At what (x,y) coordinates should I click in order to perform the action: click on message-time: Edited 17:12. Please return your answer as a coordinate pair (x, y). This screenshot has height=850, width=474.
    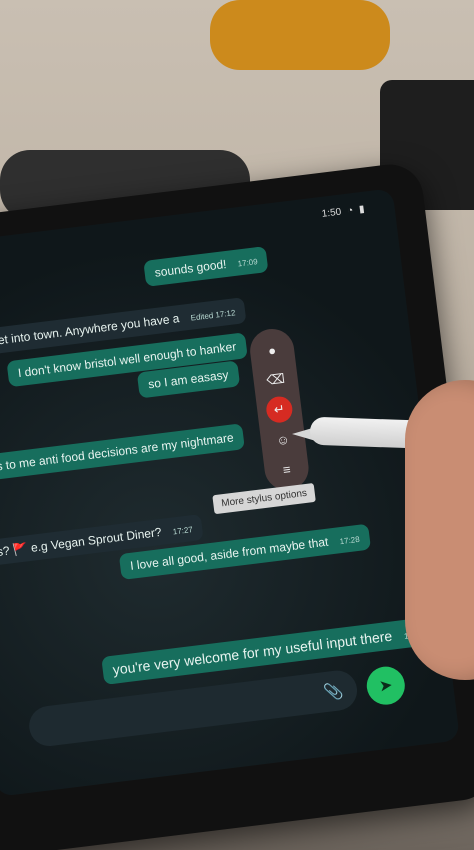
    Looking at the image, I should click on (213, 315).